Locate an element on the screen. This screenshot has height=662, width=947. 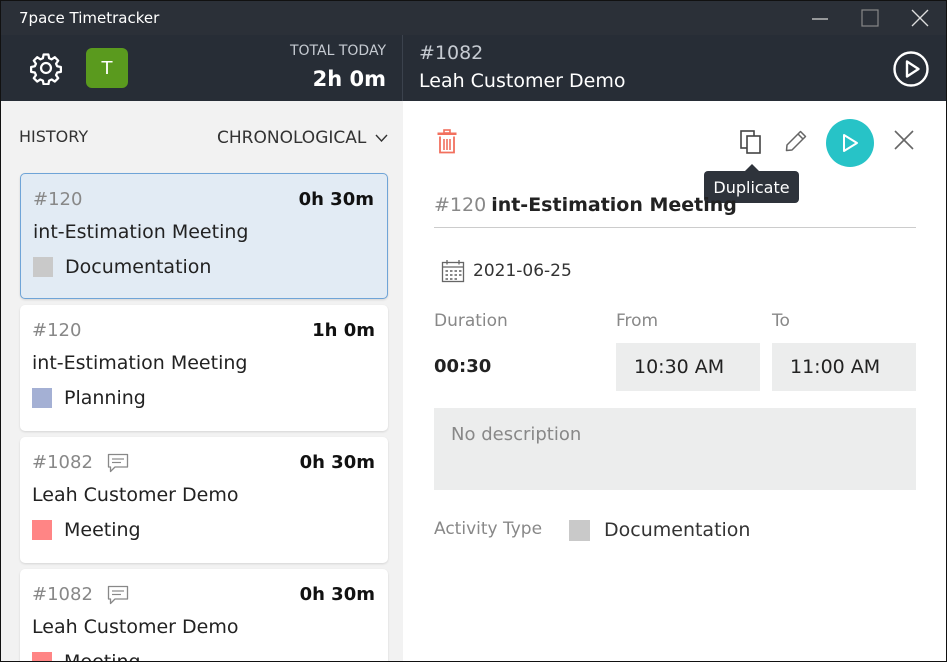
avatar: T is located at coordinates (107, 68).